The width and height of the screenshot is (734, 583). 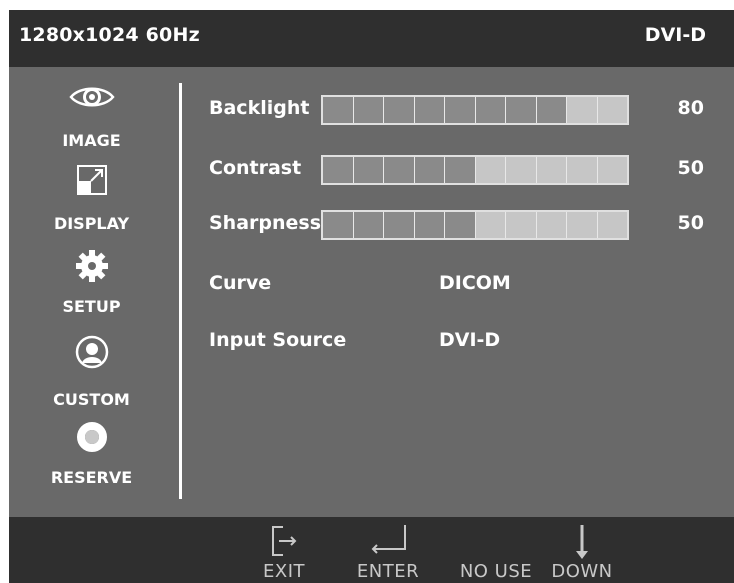 I want to click on enter-icon, so click(x=388, y=543).